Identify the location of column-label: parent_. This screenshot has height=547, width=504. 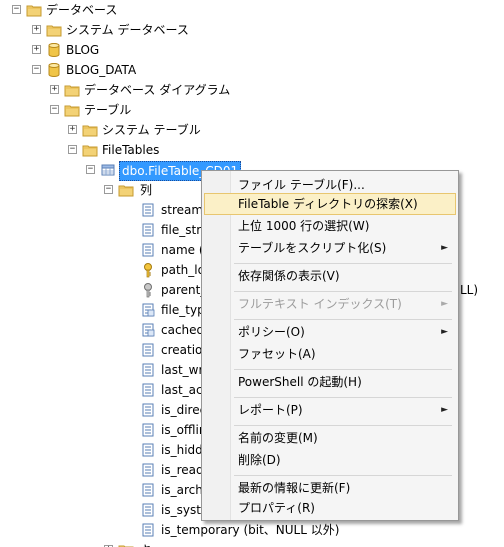
(184, 290).